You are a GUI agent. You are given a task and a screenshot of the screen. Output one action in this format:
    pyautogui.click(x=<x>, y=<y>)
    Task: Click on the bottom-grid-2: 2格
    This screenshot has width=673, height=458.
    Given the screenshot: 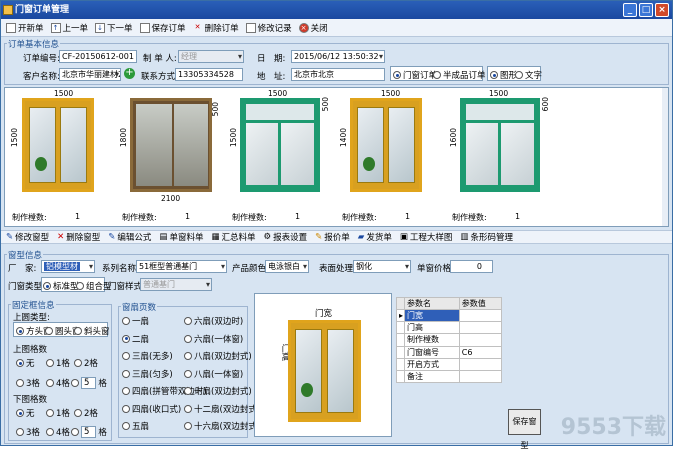 What is the action you would take?
    pyautogui.click(x=86, y=413)
    